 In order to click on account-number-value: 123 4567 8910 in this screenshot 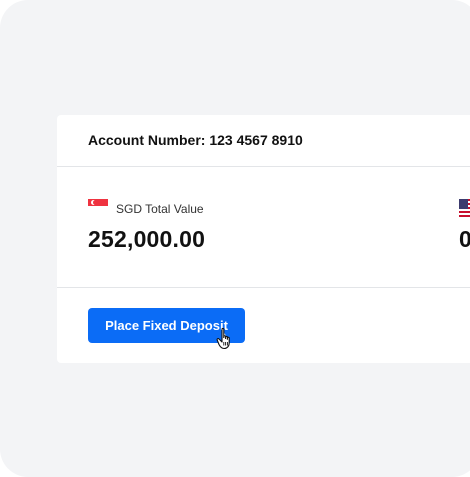, I will do `click(256, 140)`.